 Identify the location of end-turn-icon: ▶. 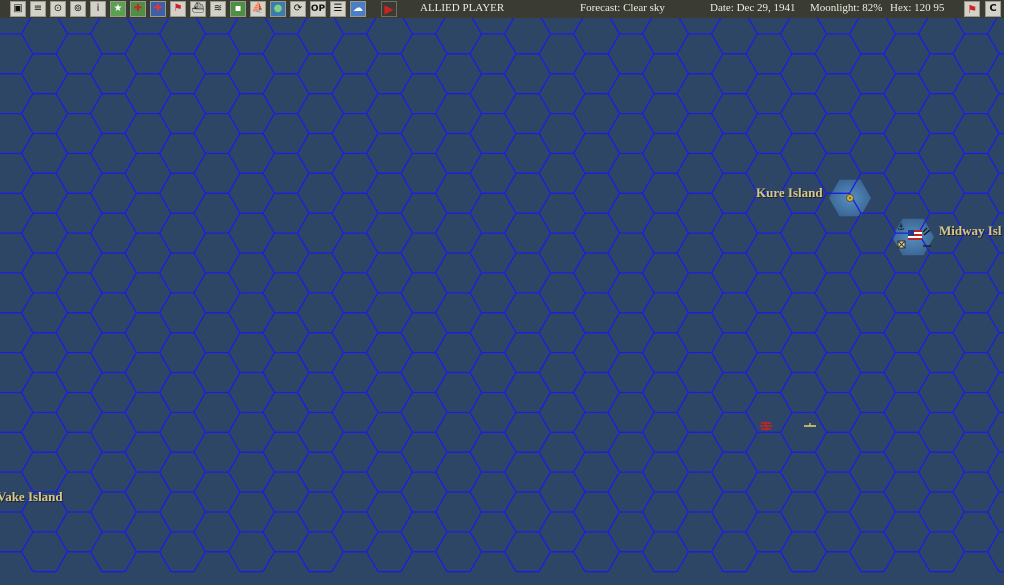
(389, 9).